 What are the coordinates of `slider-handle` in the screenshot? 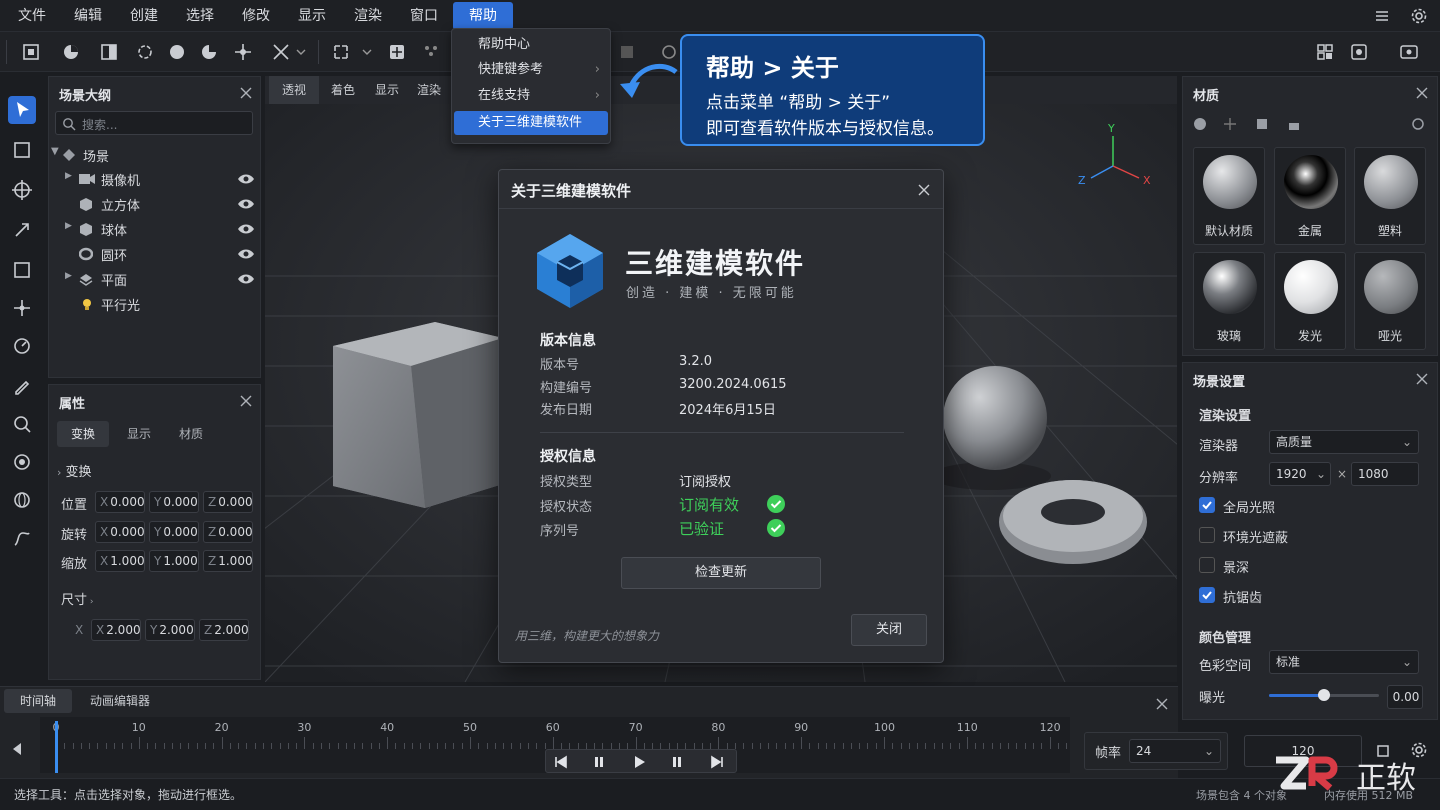 It's located at (1324, 695).